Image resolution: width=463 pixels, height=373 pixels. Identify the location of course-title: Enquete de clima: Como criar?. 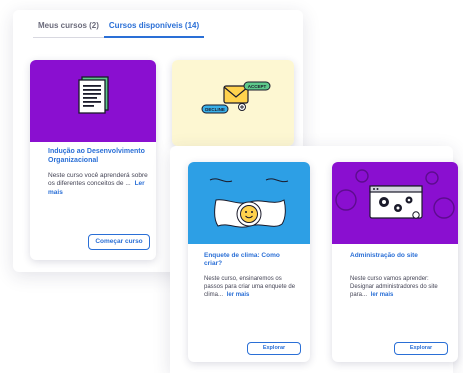
(242, 260).